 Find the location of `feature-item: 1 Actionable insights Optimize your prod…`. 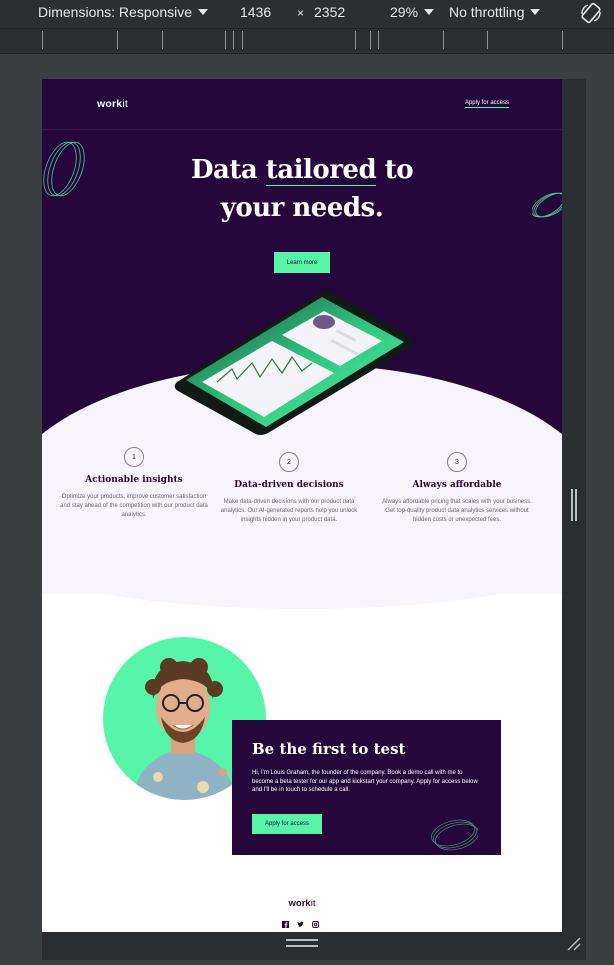

feature-item: 1 Actionable insights Optimize your prod… is located at coordinates (134, 483).